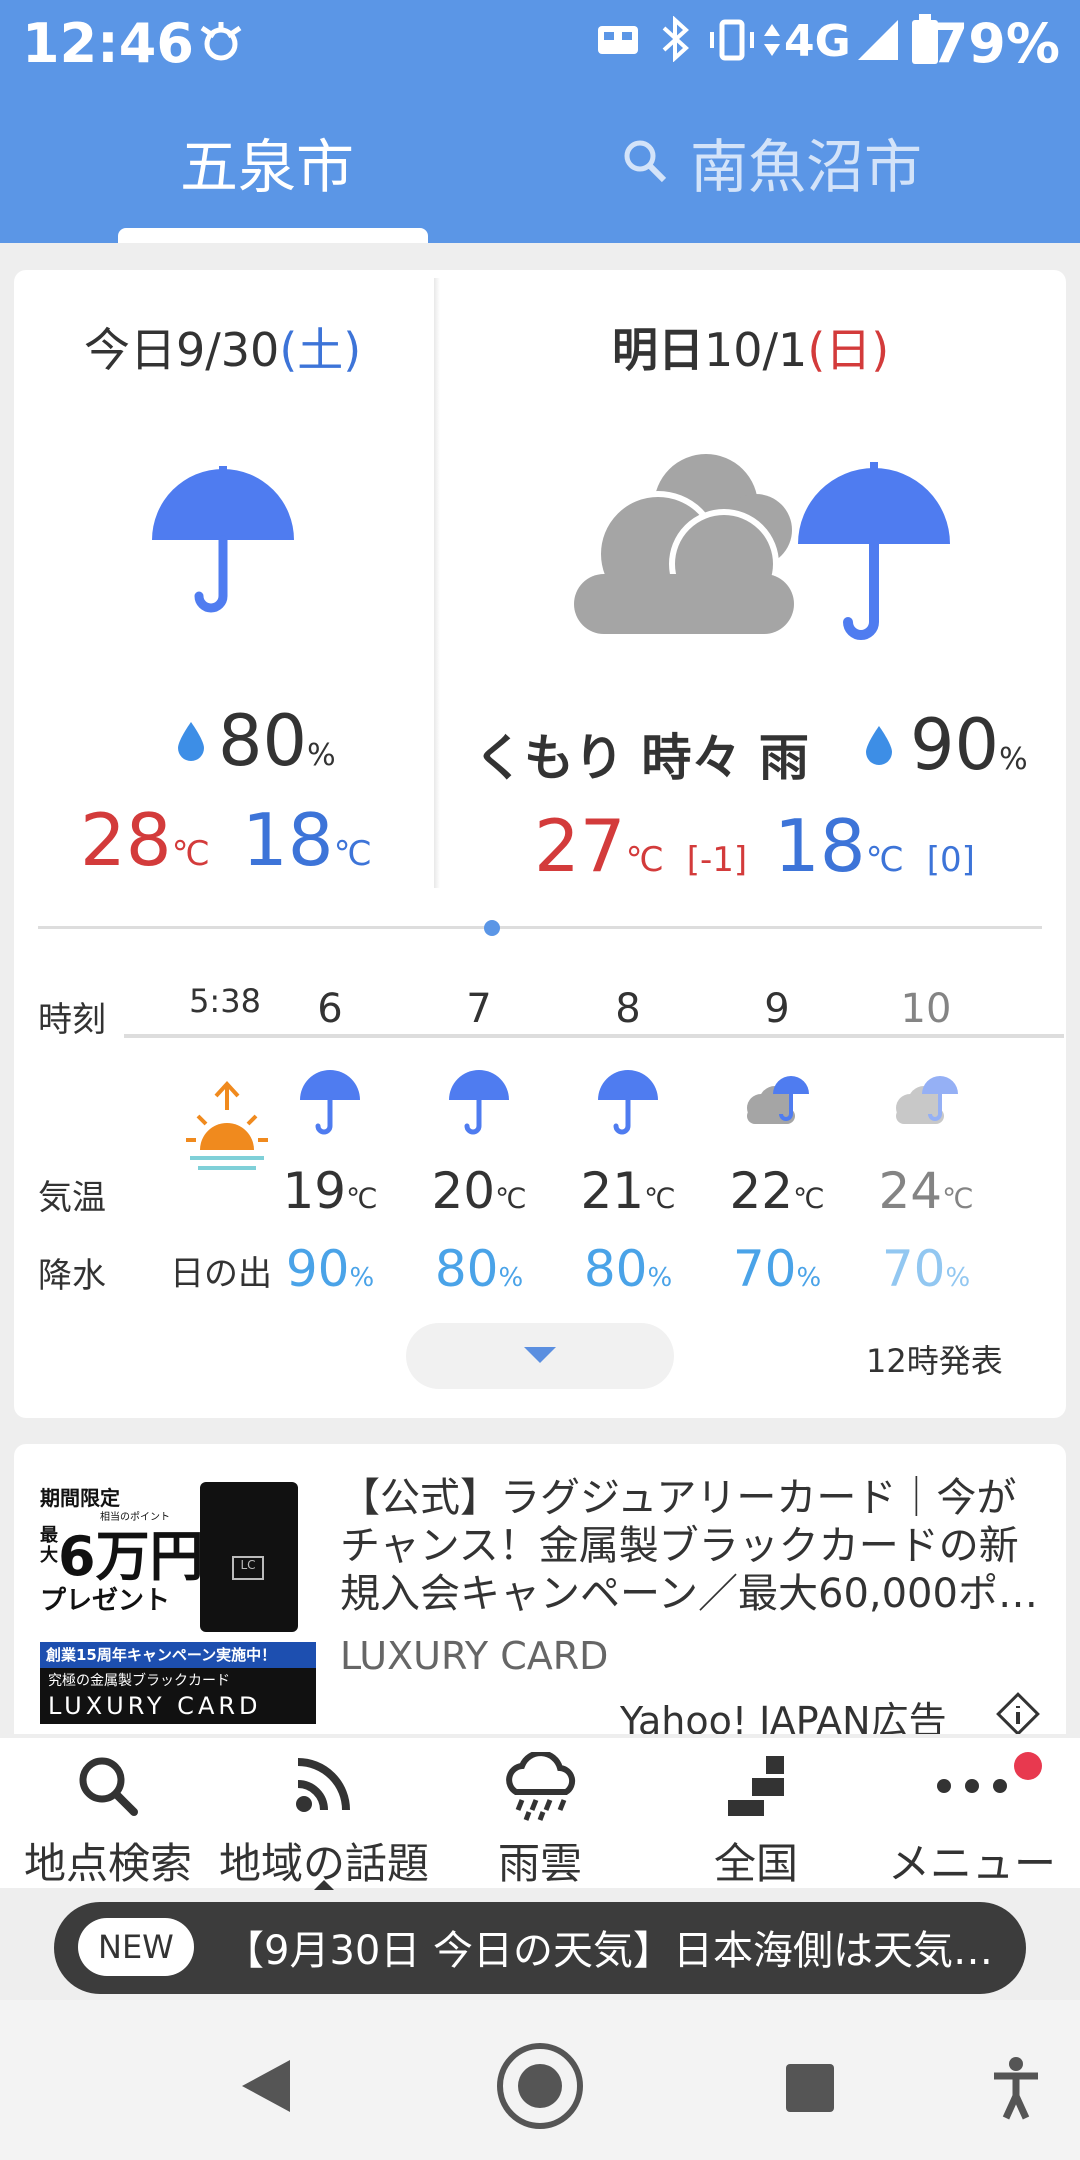 Image resolution: width=1080 pixels, height=2160 pixels. I want to click on signal-icon, so click(878, 40).